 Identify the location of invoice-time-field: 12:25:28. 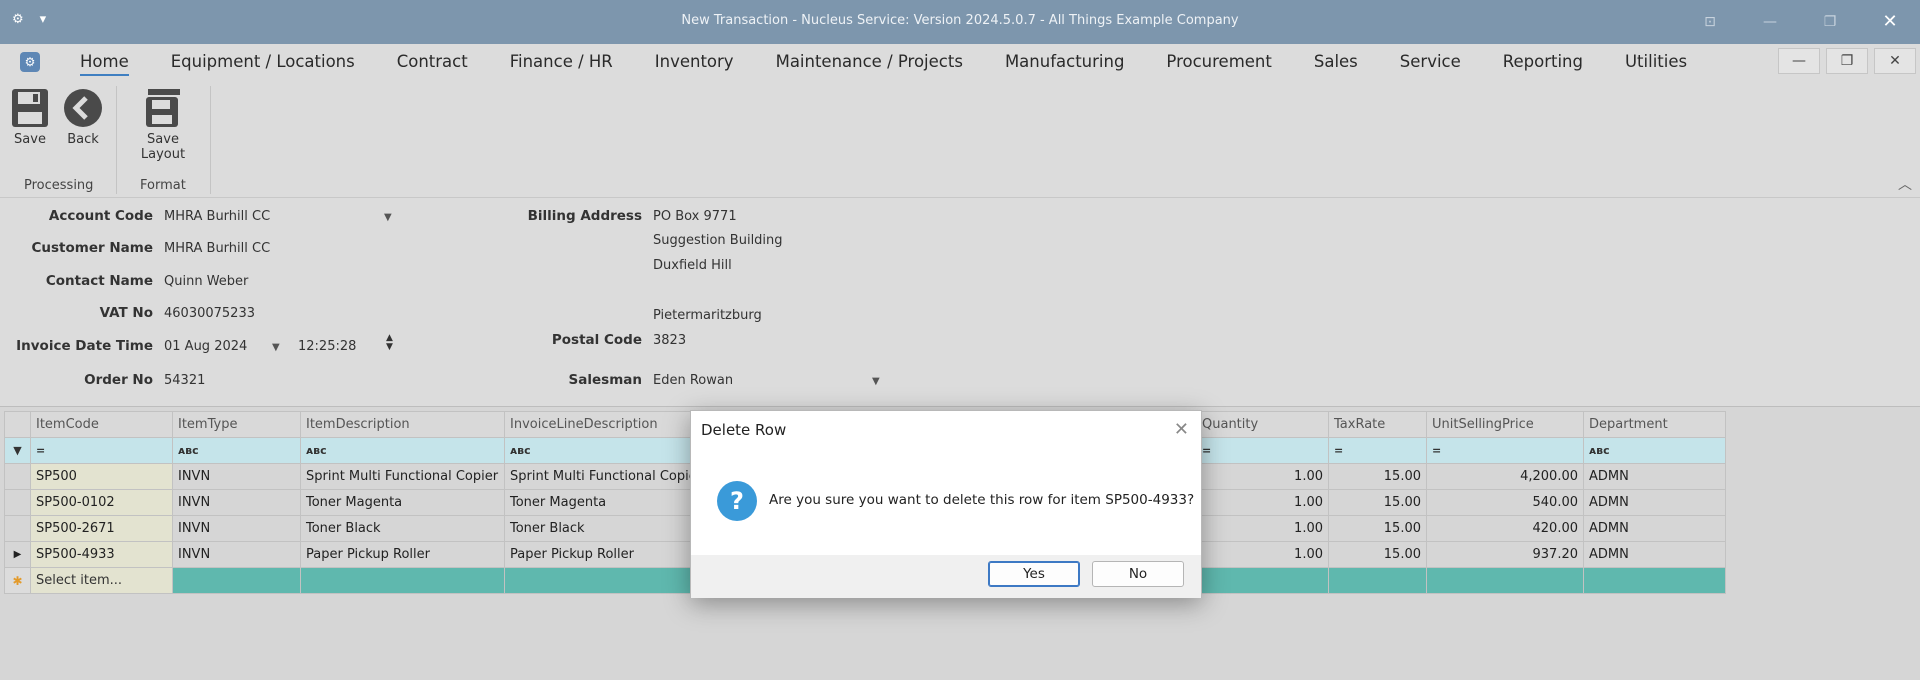
(327, 346).